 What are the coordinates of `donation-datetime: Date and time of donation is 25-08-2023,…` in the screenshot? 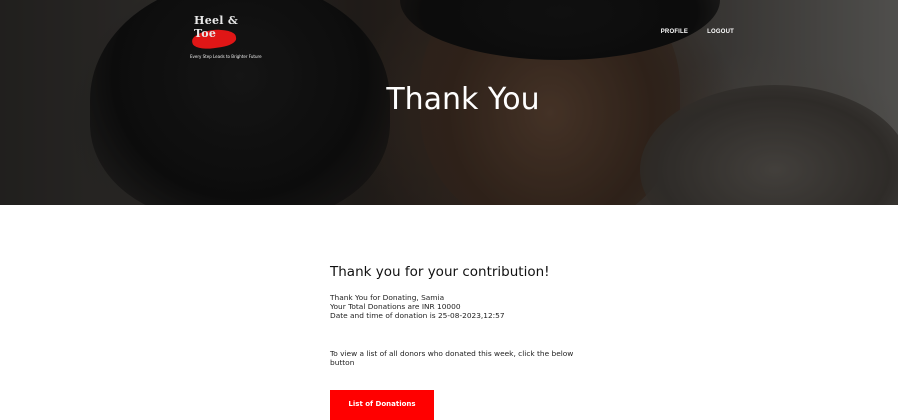 It's located at (417, 315).